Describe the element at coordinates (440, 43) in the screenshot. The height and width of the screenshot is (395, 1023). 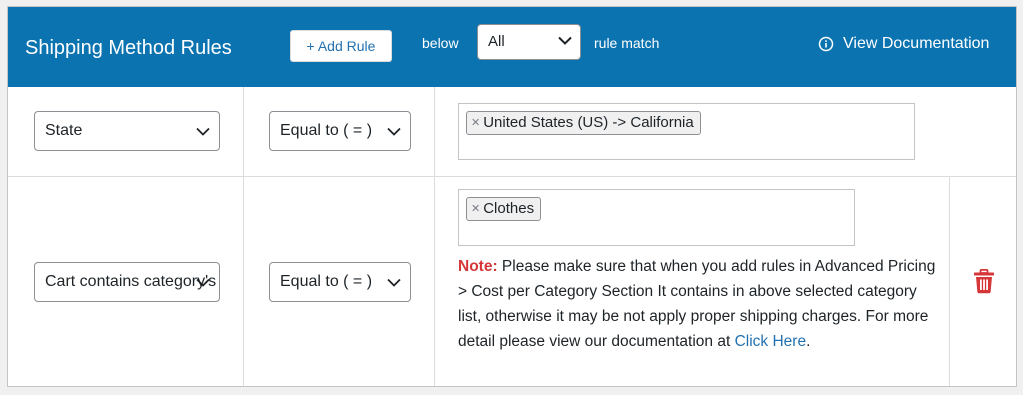
I see `below-label: below` at that location.